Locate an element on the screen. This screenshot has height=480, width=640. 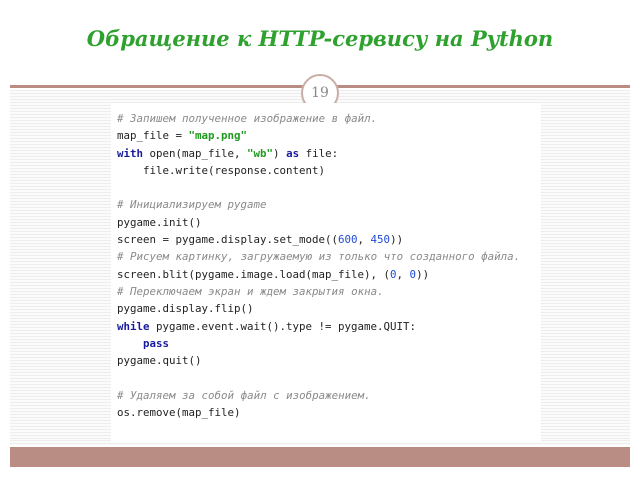
code-line: # Инициализируем pygame is located at coordinates (329, 204).